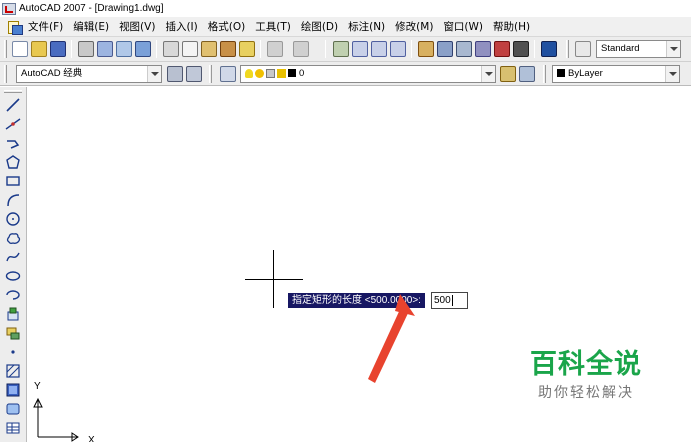 The image size is (691, 442). What do you see at coordinates (13, 314) in the screenshot?
I see `insert-block-icon` at bounding box center [13, 314].